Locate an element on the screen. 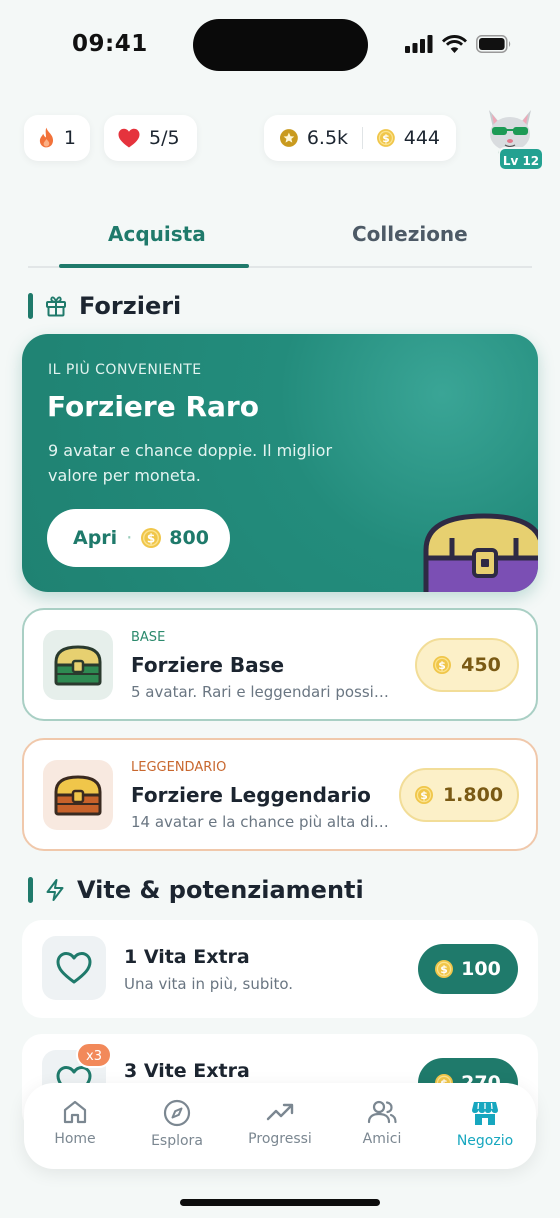  boost-name: 3 Vite Extra is located at coordinates (187, 1071).